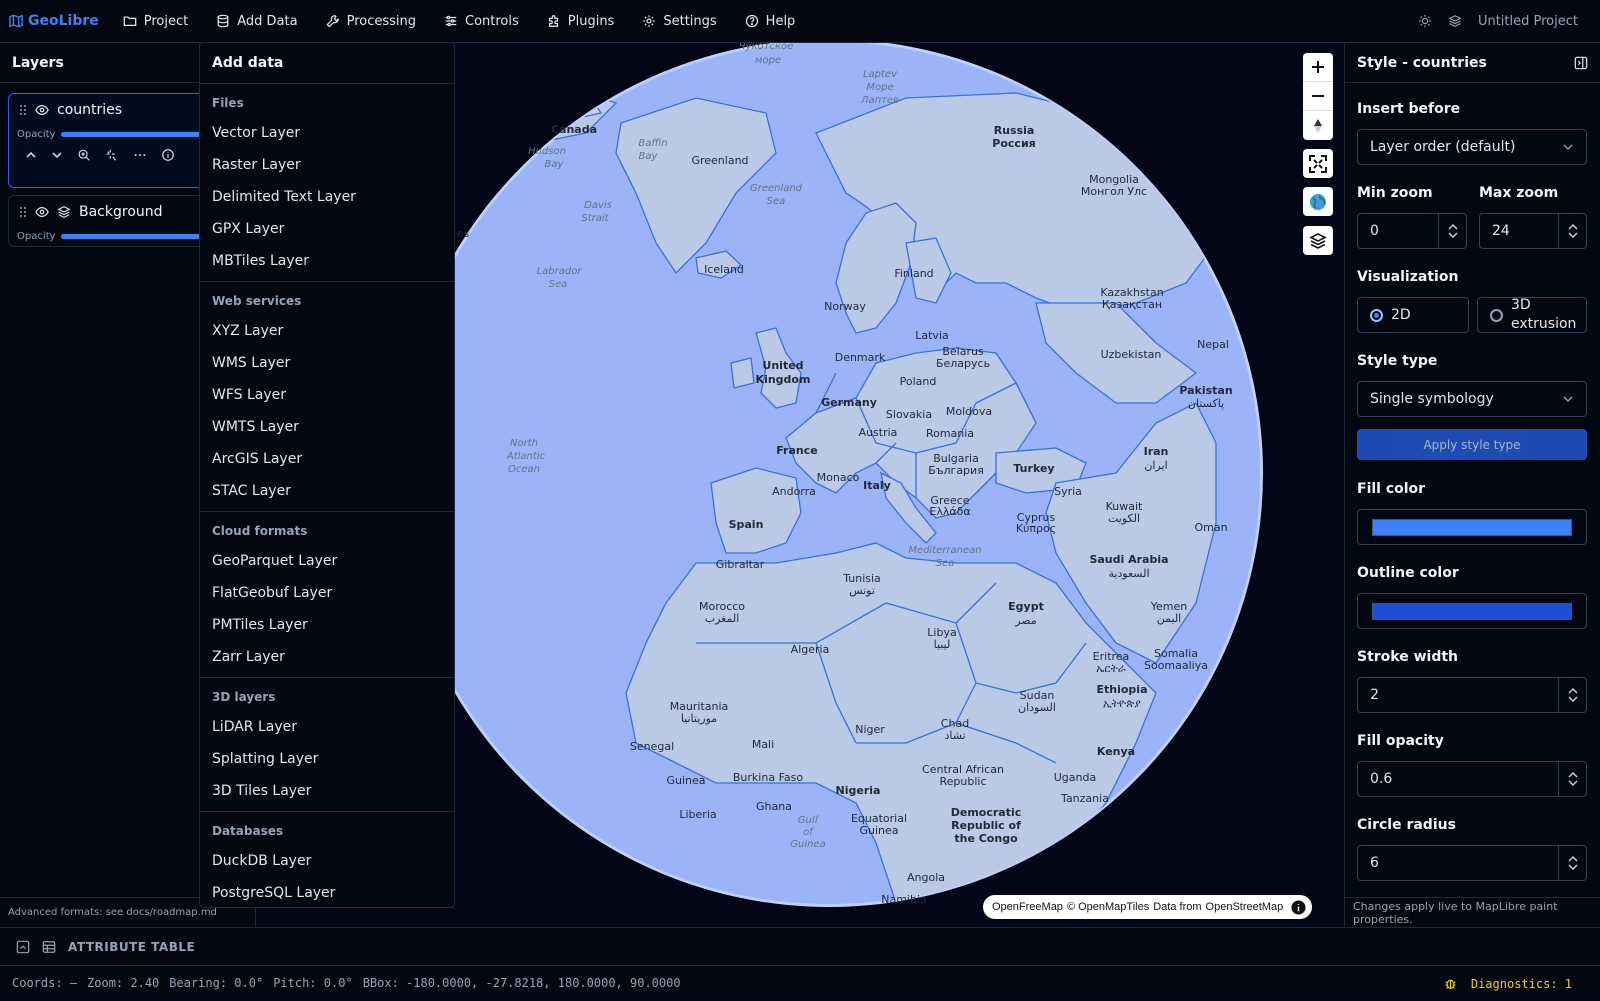 The image size is (1600, 1001). What do you see at coordinates (327, 892) in the screenshot?
I see `menu-item-postgresql-layer: PostgreSQL Layer` at bounding box center [327, 892].